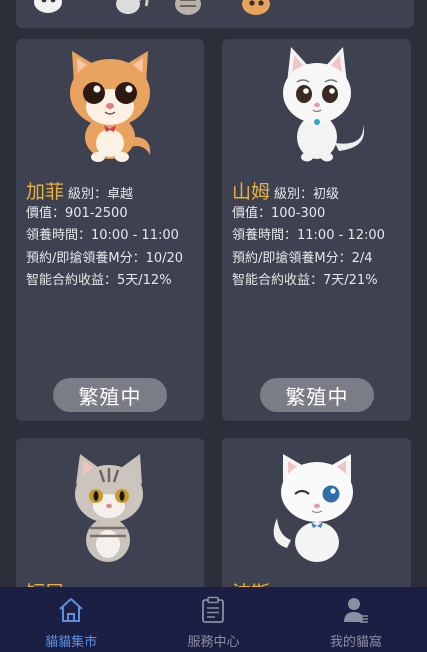 Image resolution: width=427 pixels, height=652 pixels. Describe the element at coordinates (99, 280) in the screenshot. I see `cat-contract: 智能合約收益：5天/12%` at that location.